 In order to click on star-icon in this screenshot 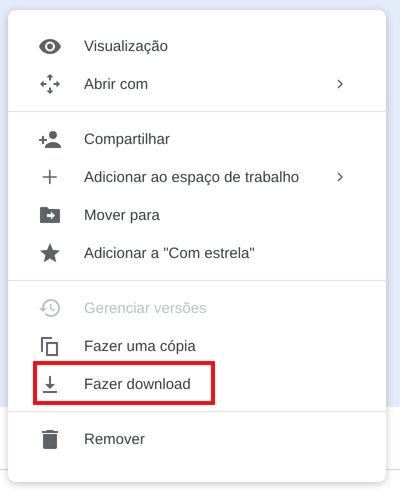, I will do `click(50, 253)`.